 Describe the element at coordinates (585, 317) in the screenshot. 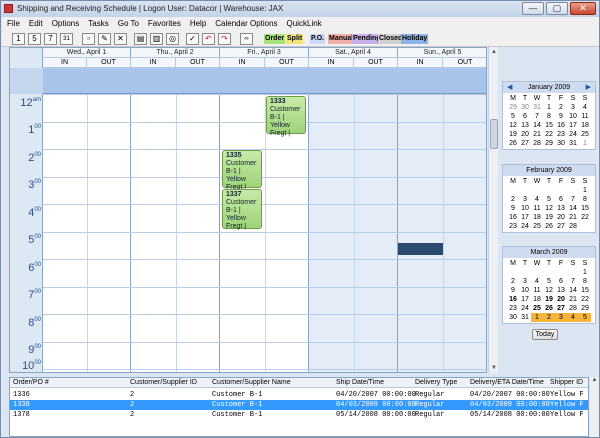

I see `date-cell-selected: 5` at that location.